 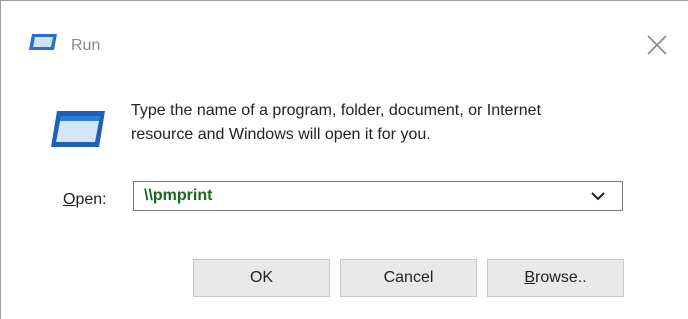 I want to click on cancel-button: Cancel, so click(x=408, y=278).